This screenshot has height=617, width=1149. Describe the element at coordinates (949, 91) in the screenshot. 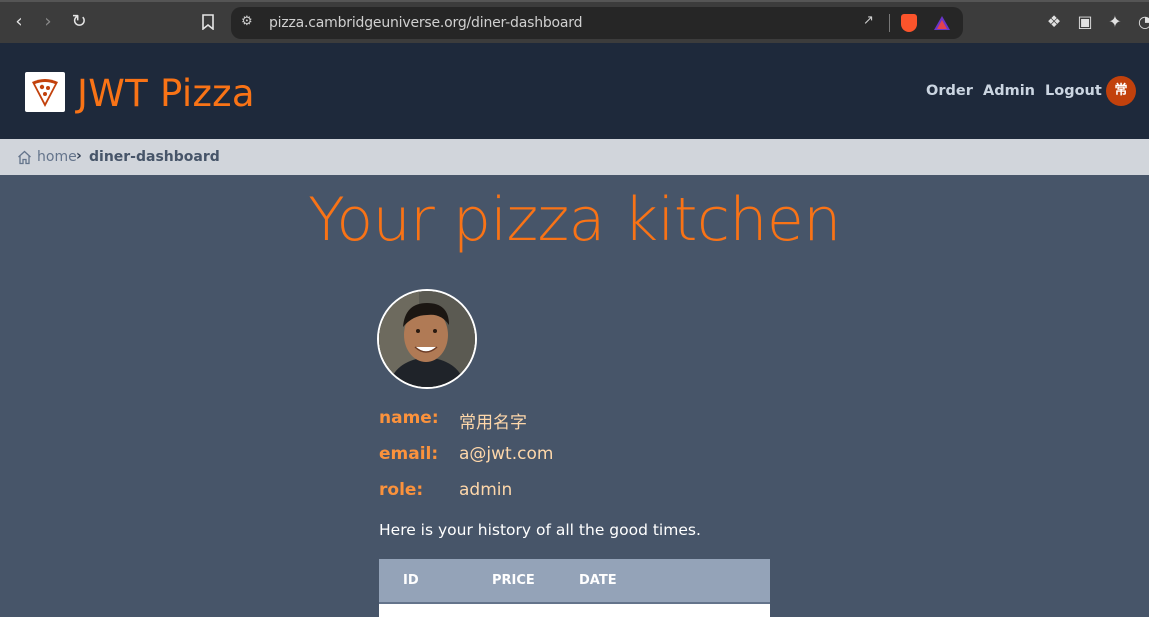

I see `nav-order-link: Order` at that location.